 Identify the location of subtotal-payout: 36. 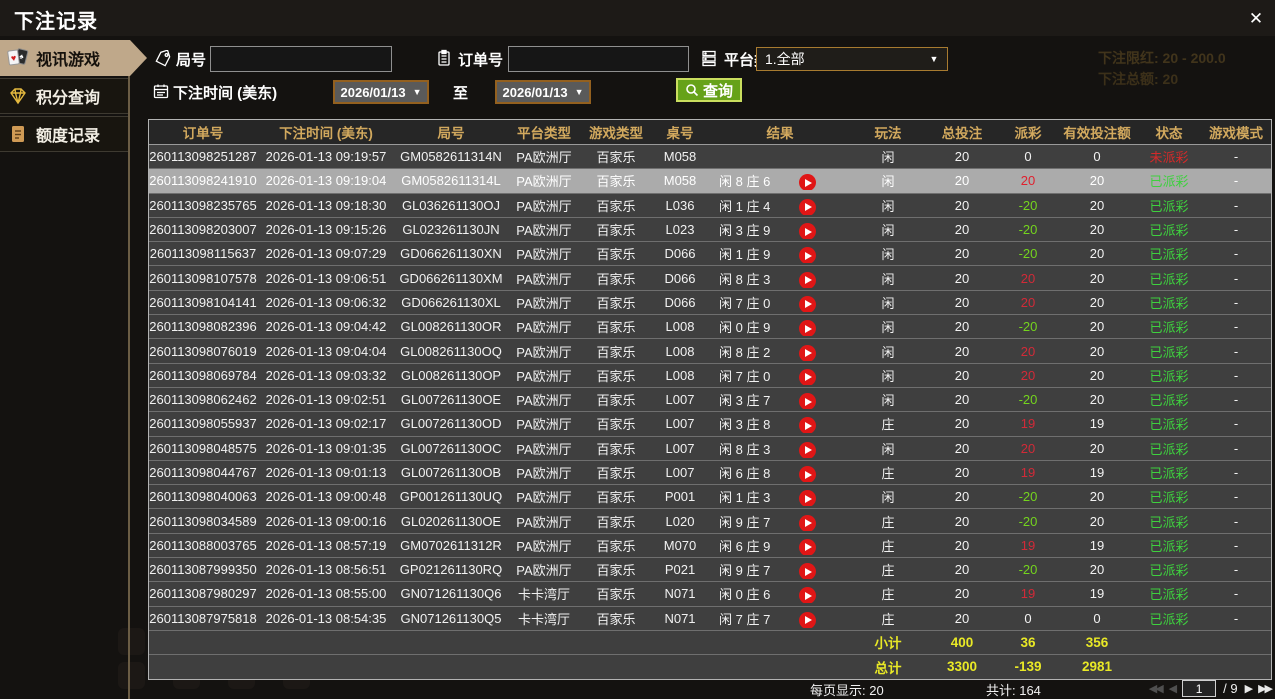
(1028, 642).